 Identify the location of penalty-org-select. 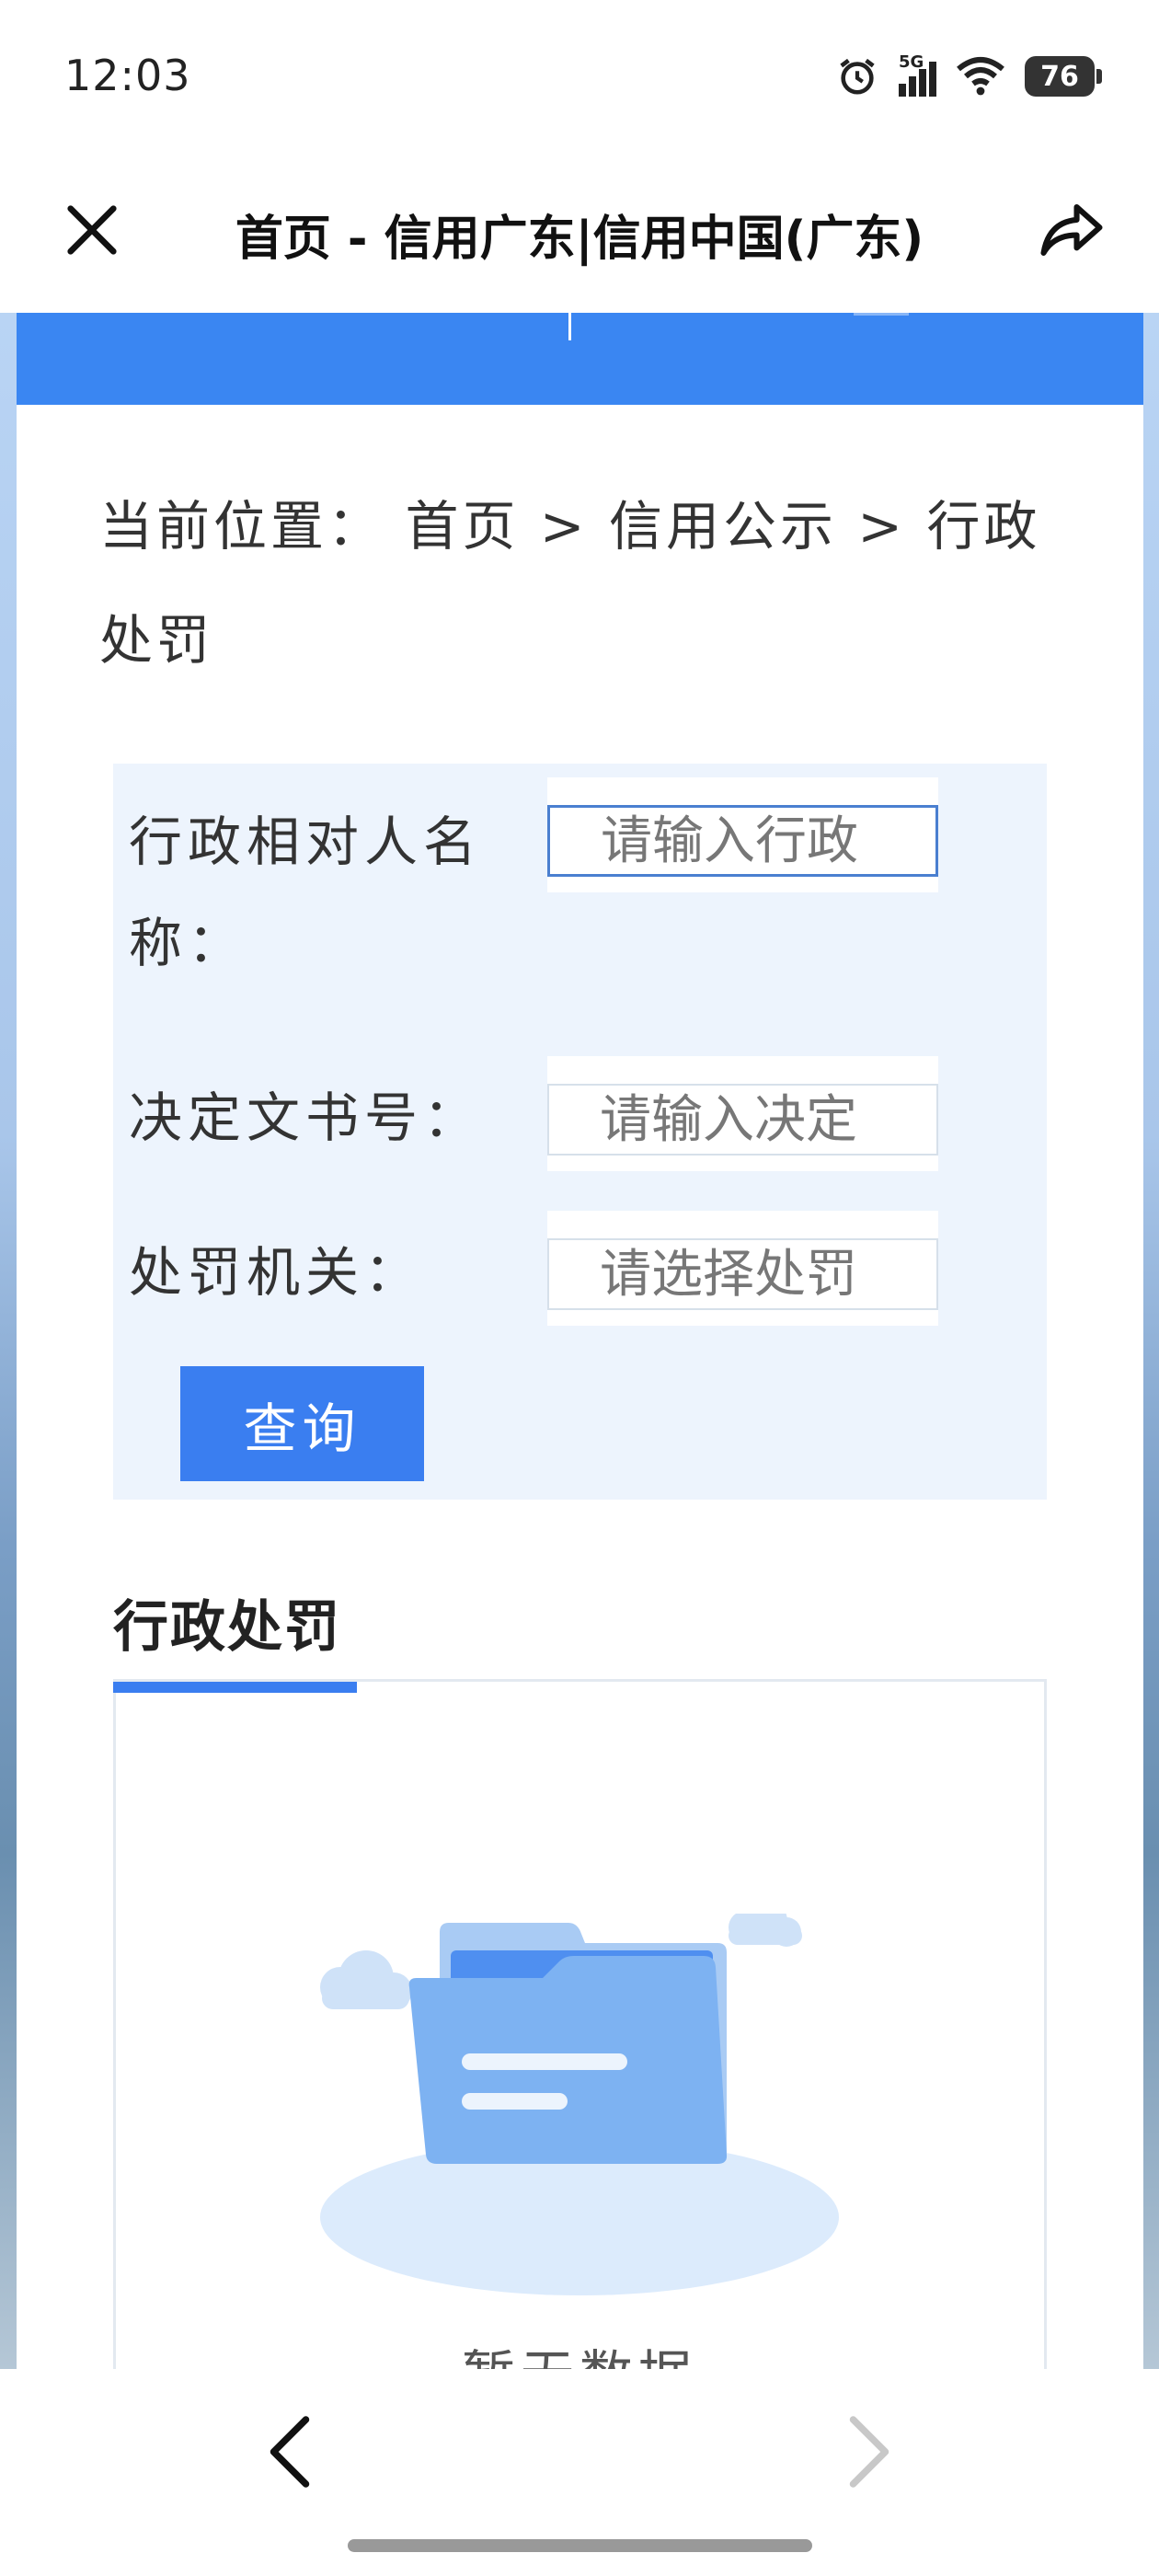
(742, 1274).